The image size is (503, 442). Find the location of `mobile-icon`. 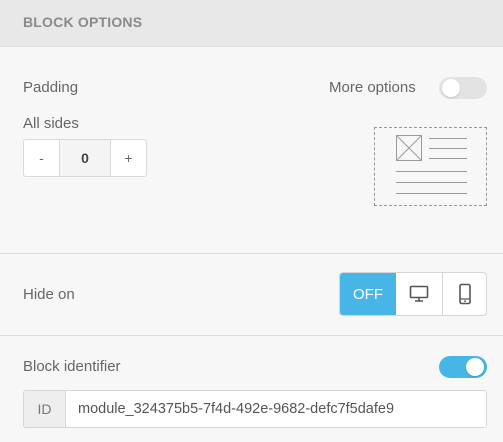

mobile-icon is located at coordinates (464, 294).